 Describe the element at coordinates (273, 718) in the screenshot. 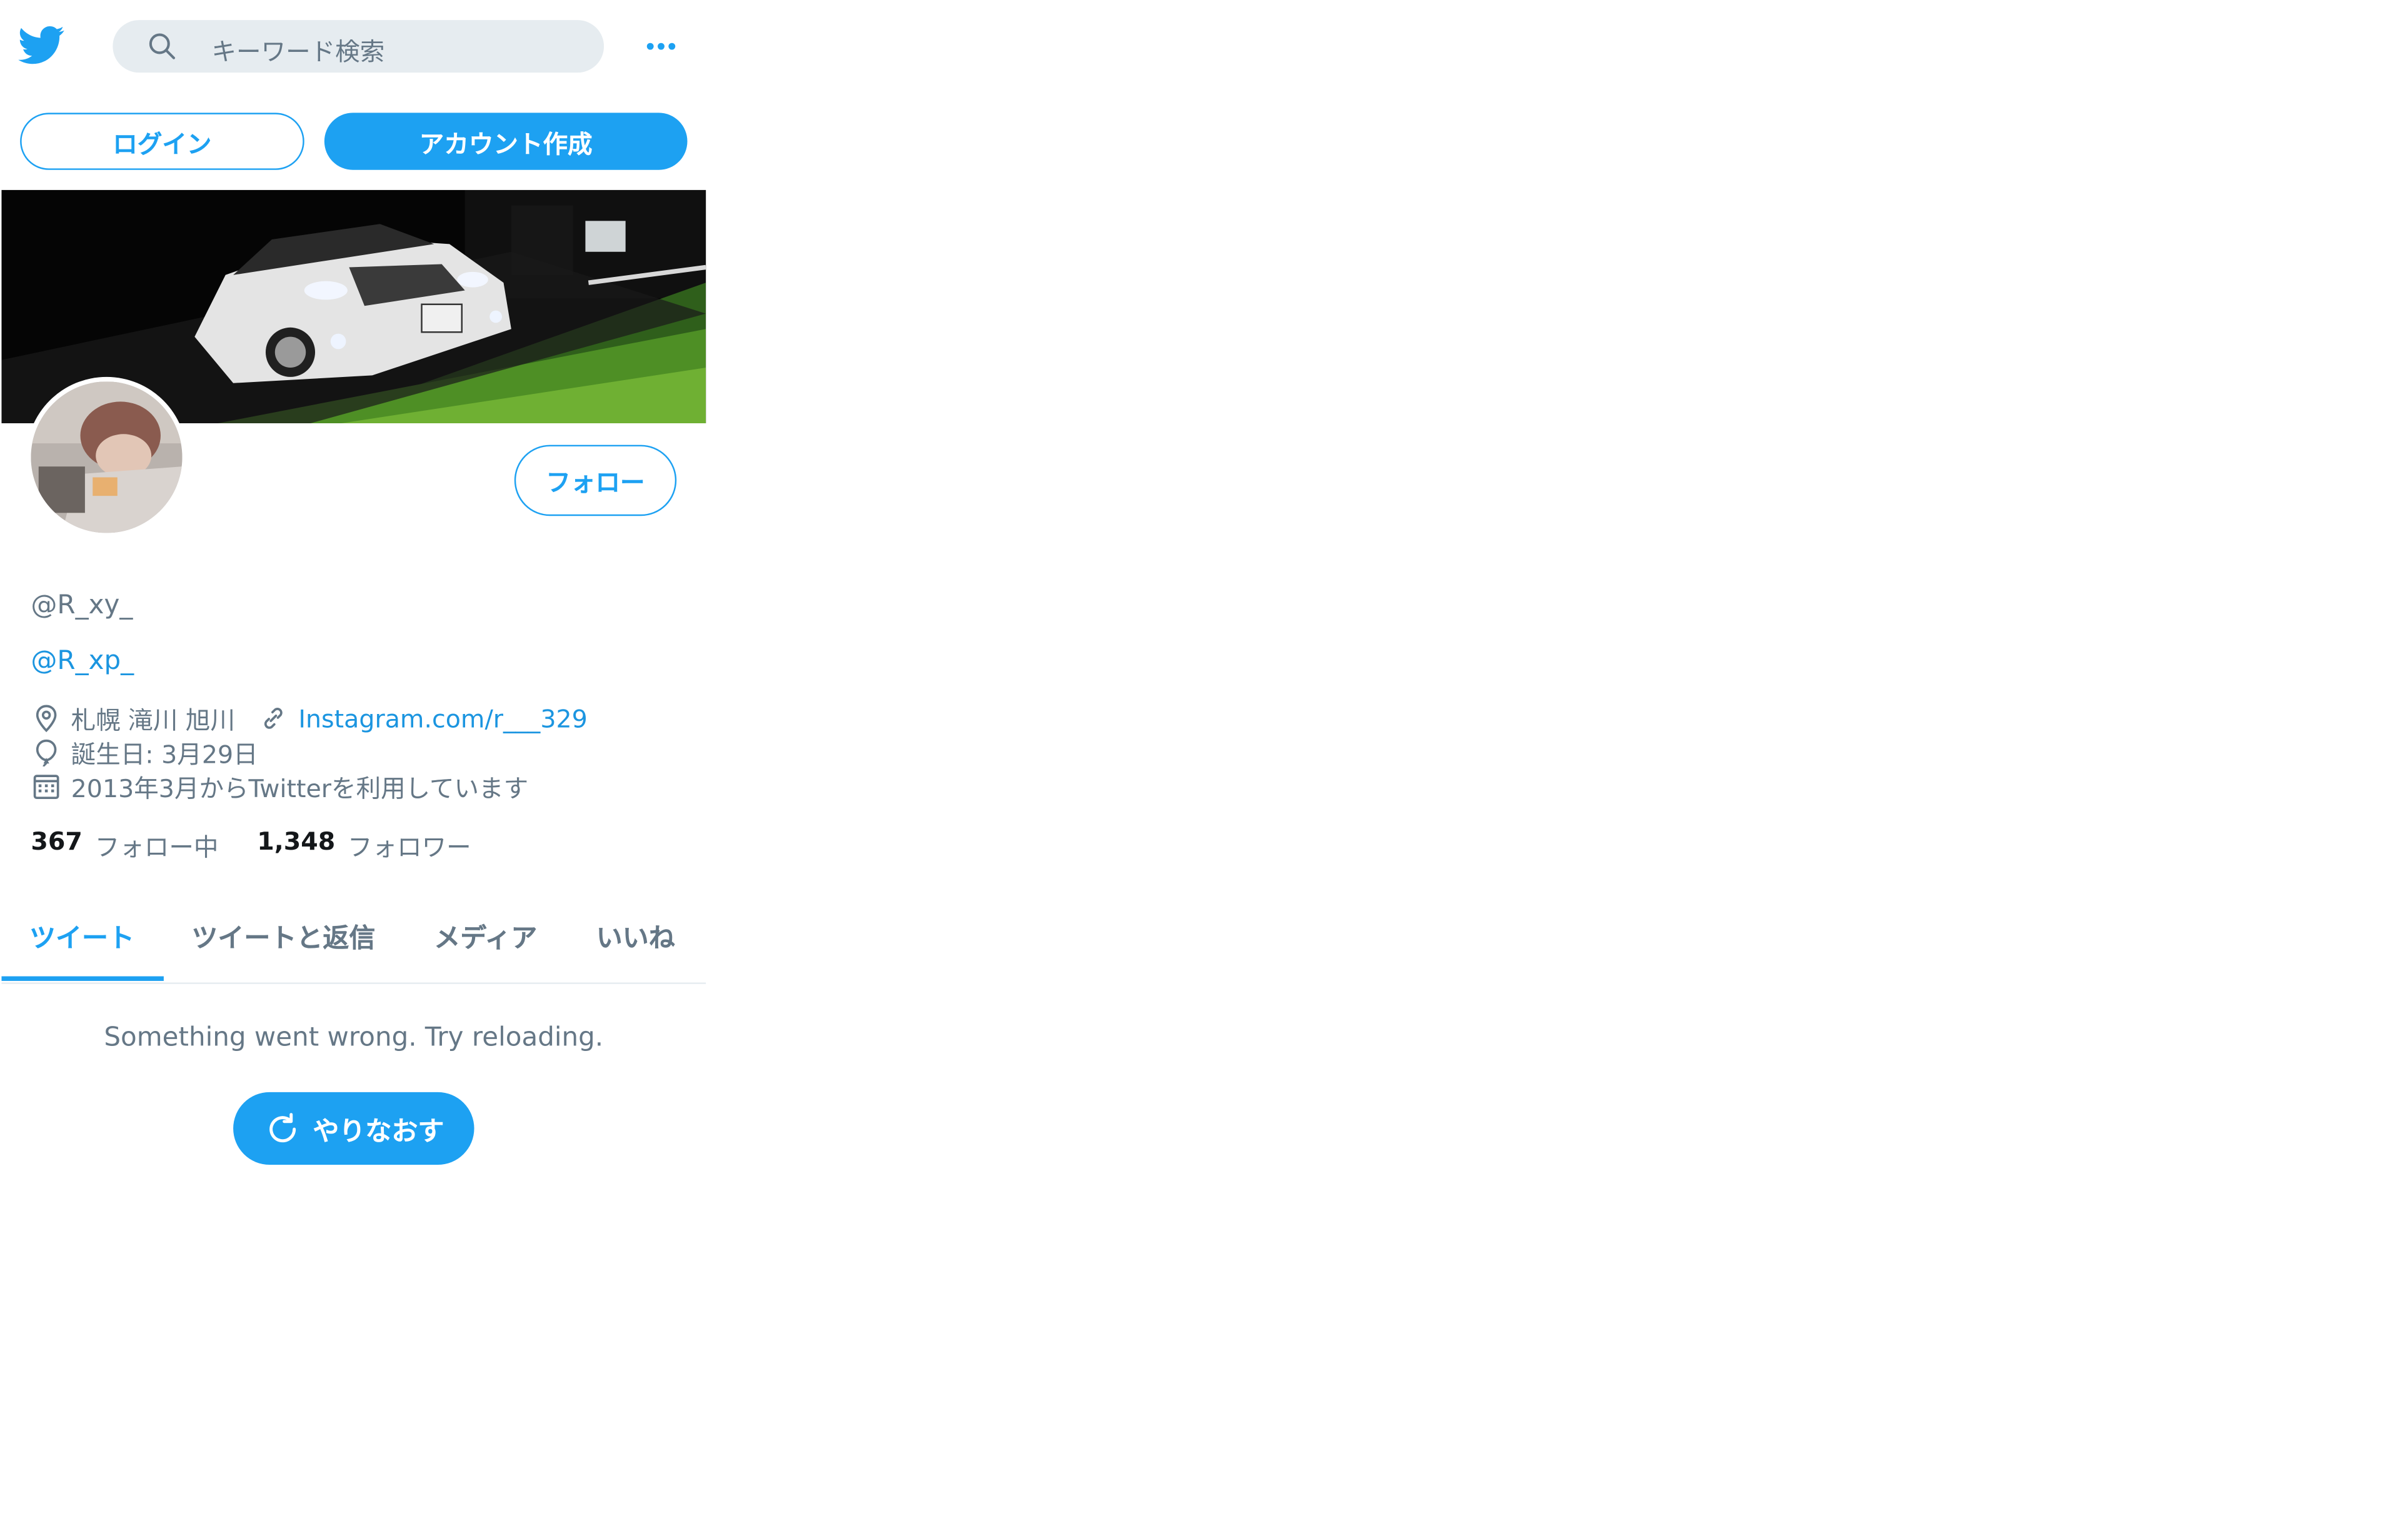

I see `link-icon` at that location.